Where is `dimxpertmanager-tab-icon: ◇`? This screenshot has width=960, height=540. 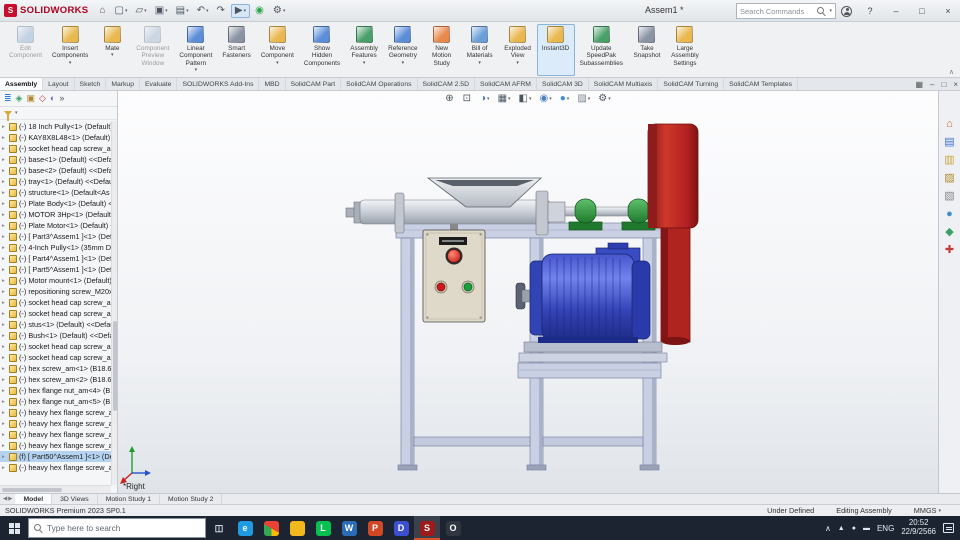
dimxpertmanager-tab-icon: ◇ is located at coordinates (42, 98).